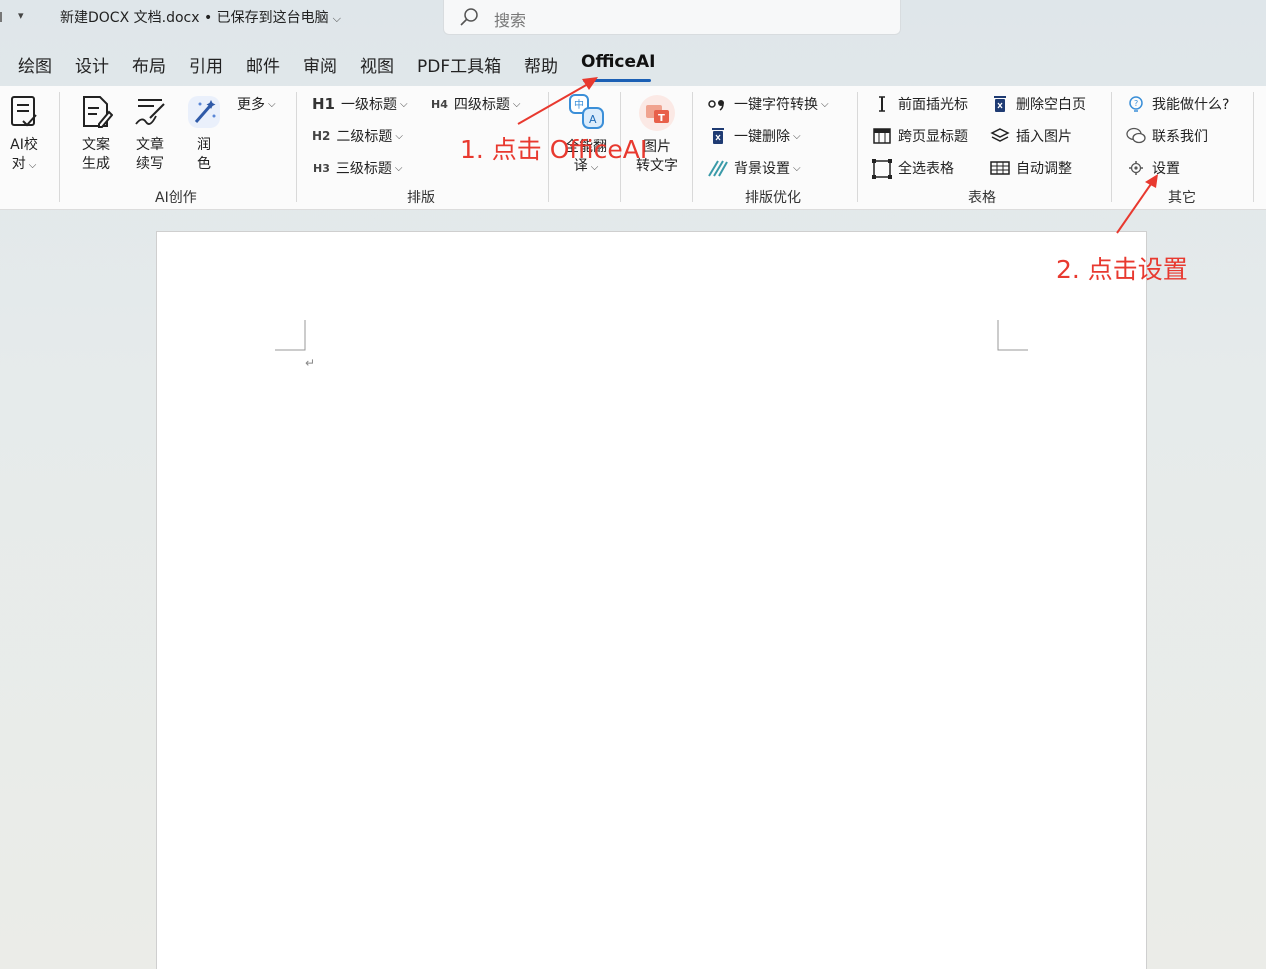 The image size is (1266, 969). Describe the element at coordinates (35, 64) in the screenshot. I see `tab-draw: 绘图` at that location.